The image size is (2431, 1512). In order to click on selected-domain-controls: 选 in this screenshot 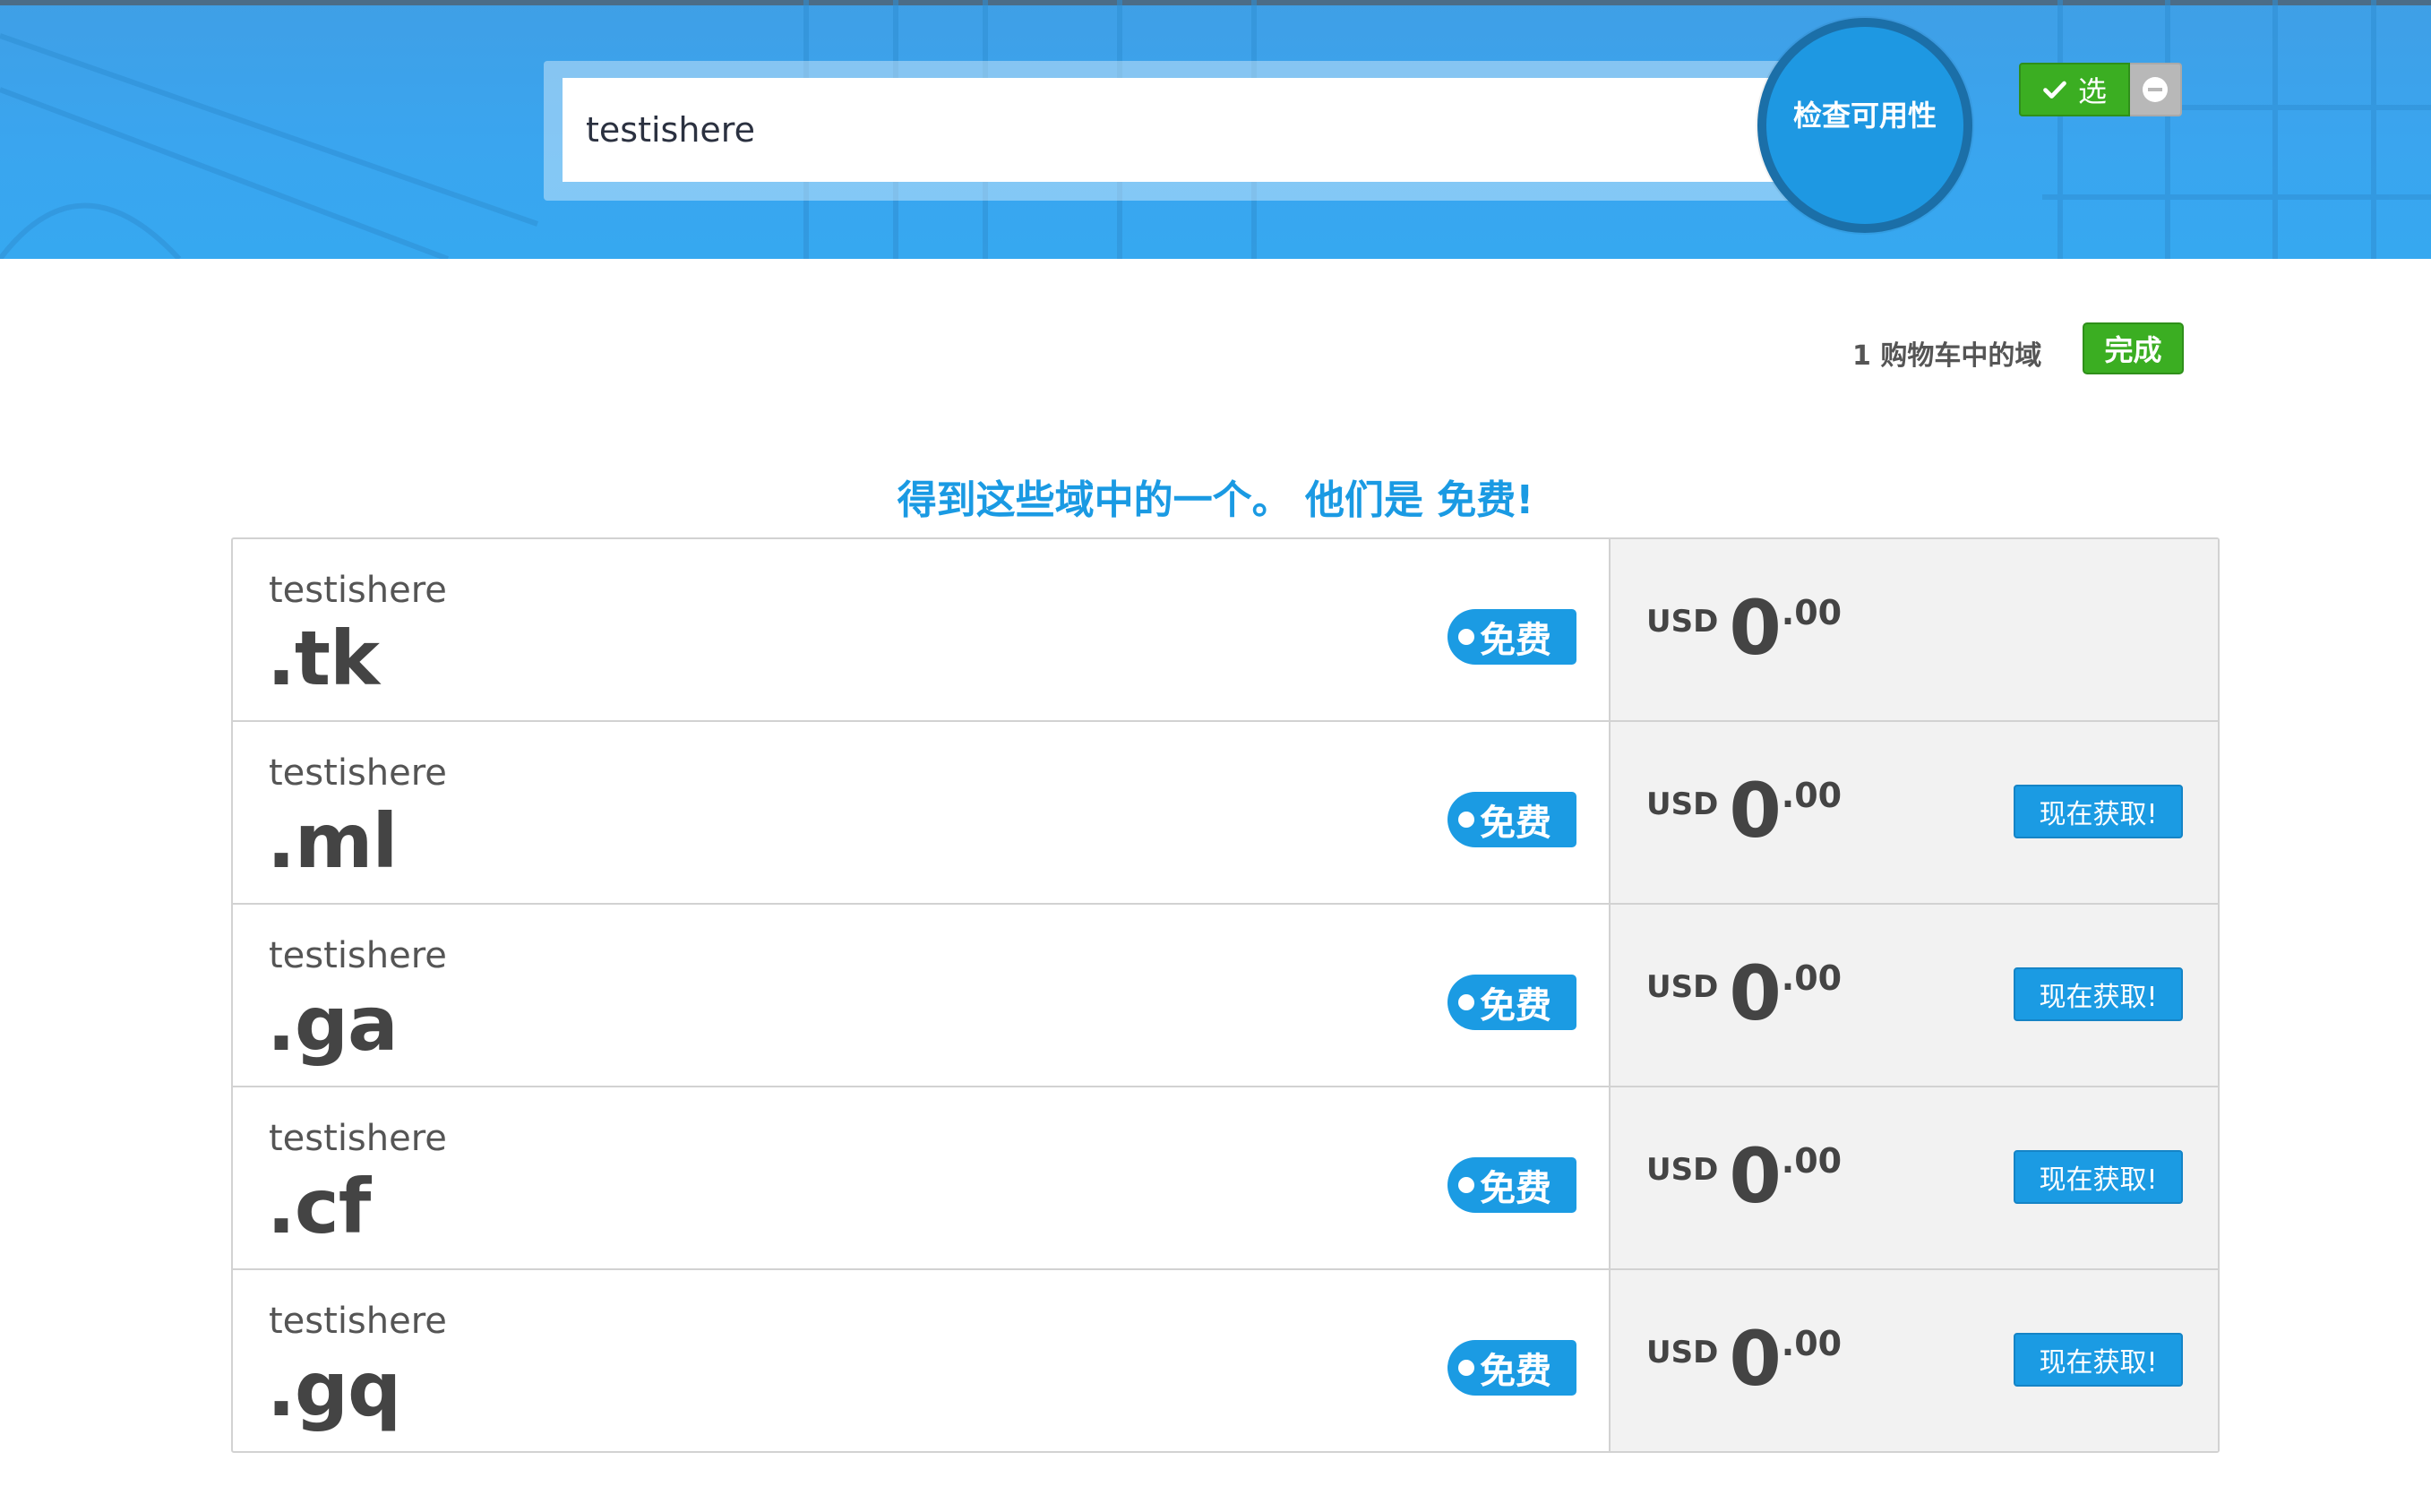, I will do `click(2100, 90)`.